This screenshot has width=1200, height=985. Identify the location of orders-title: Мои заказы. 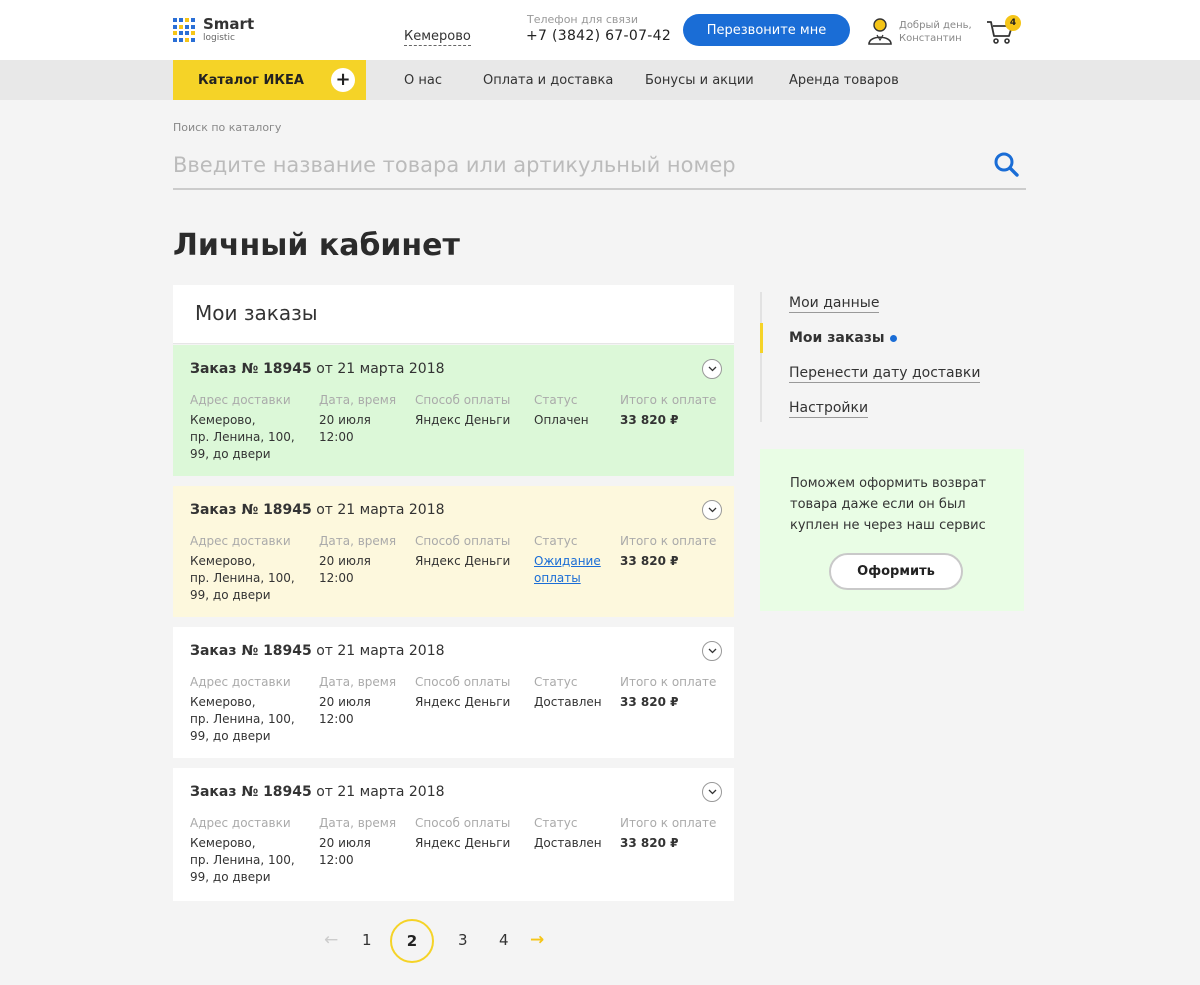
(256, 313).